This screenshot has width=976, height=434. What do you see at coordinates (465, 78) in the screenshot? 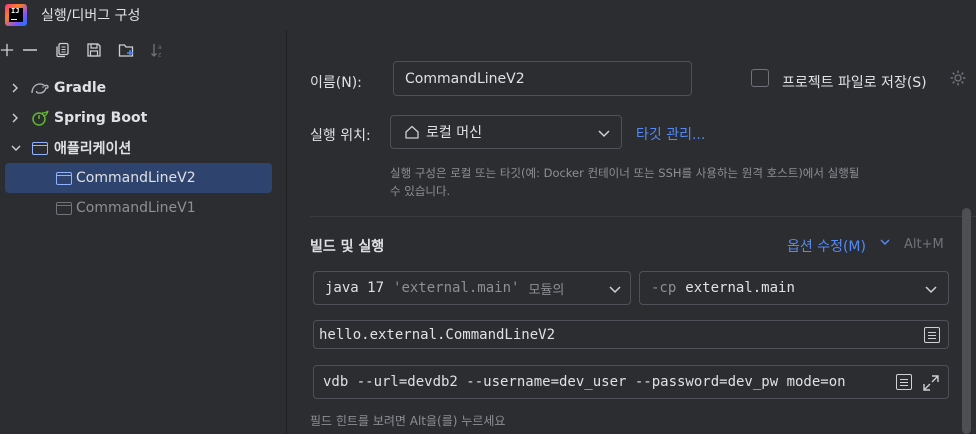
I see `name-input-value: CommandLineV2` at bounding box center [465, 78].